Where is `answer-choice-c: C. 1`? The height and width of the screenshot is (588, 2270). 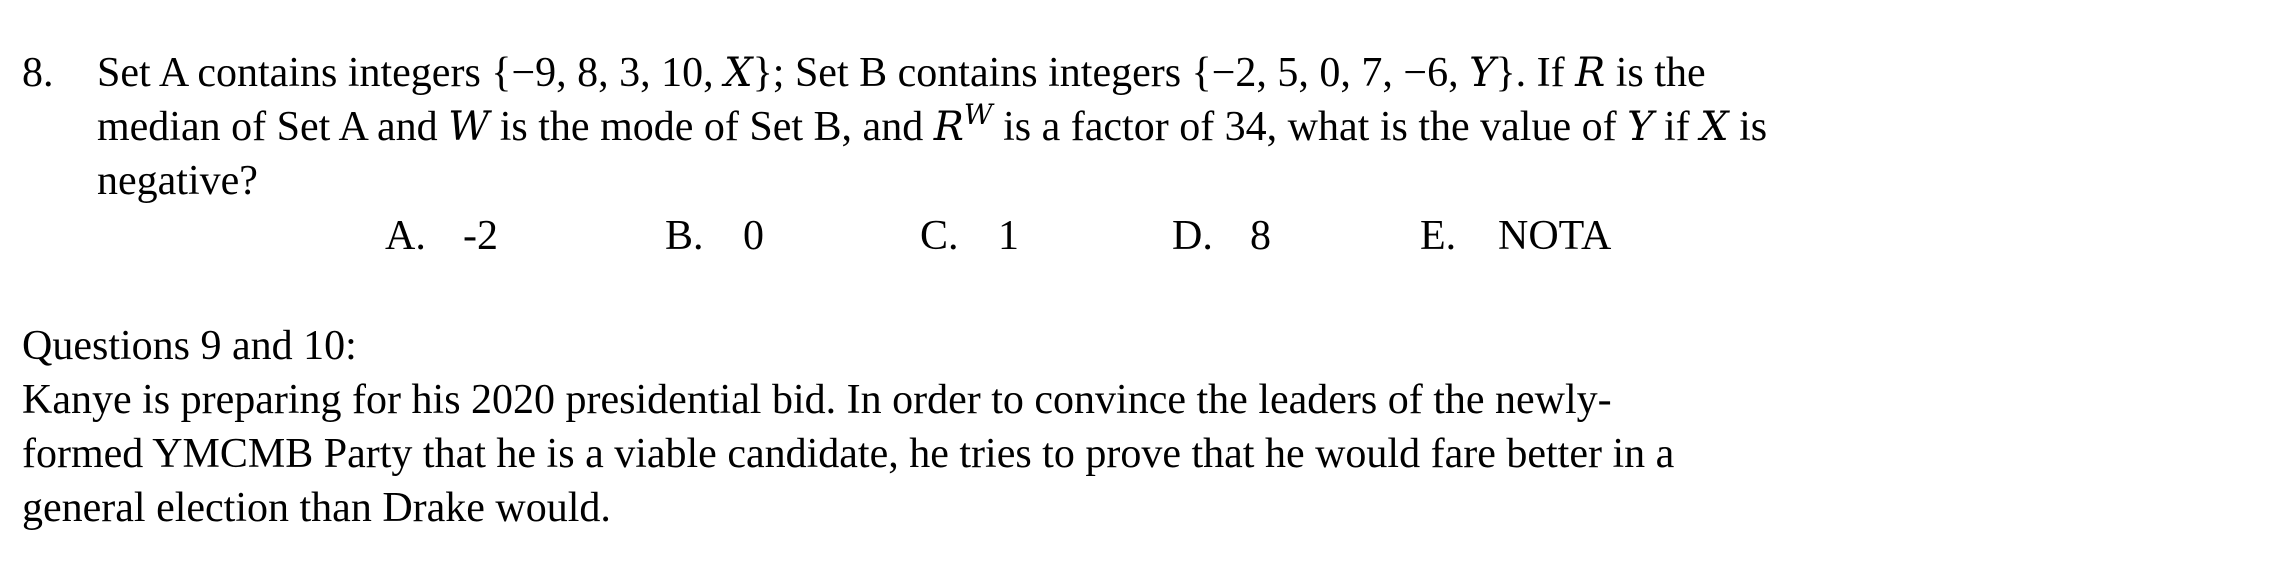 answer-choice-c: C. 1 is located at coordinates (969, 236).